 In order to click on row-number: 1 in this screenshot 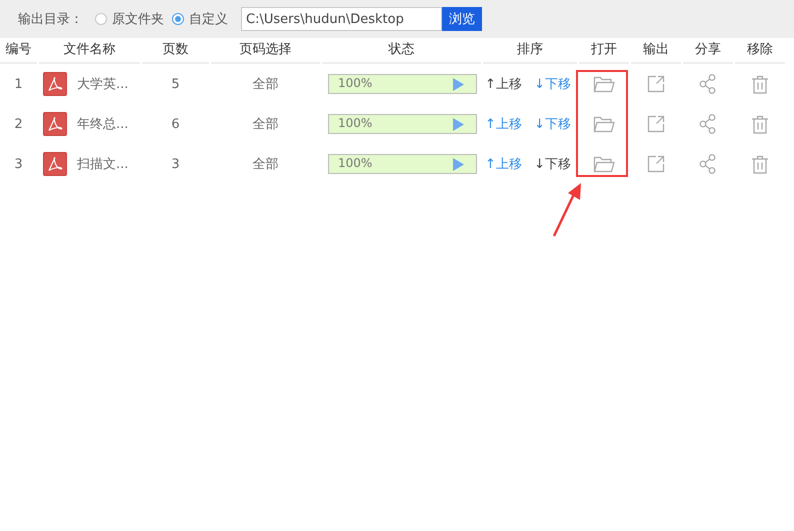, I will do `click(18, 84)`.